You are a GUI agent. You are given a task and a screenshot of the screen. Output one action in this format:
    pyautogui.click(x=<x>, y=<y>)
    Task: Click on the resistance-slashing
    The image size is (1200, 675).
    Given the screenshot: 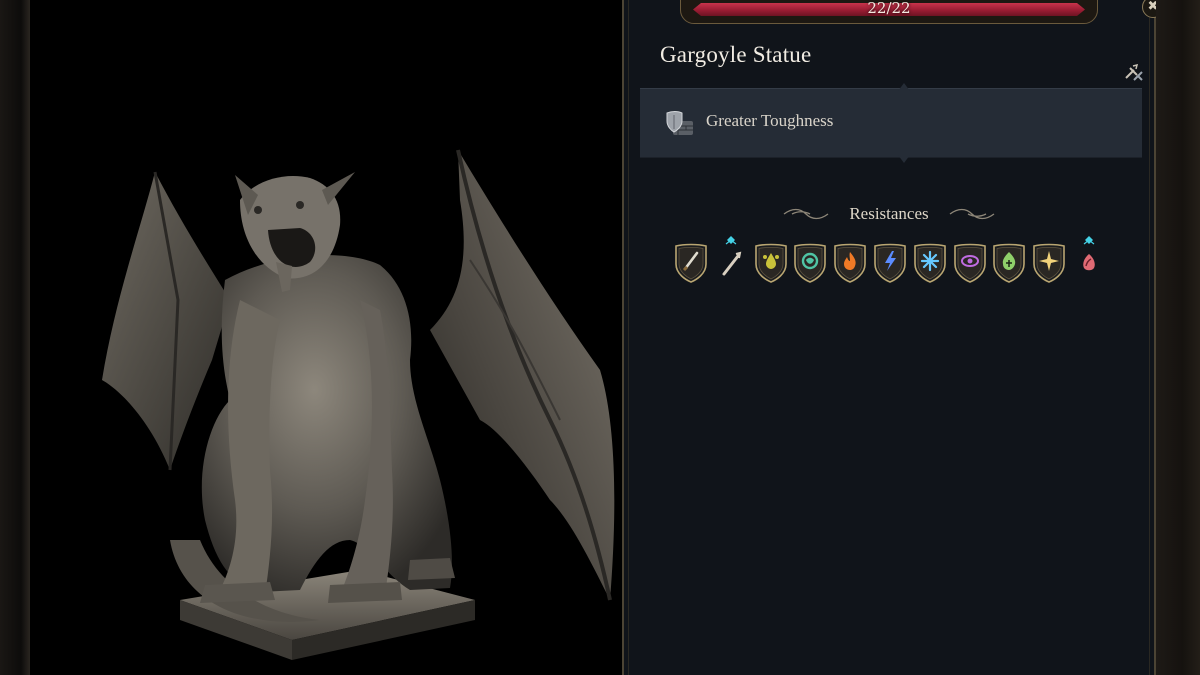 What is the action you would take?
    pyautogui.click(x=691, y=260)
    